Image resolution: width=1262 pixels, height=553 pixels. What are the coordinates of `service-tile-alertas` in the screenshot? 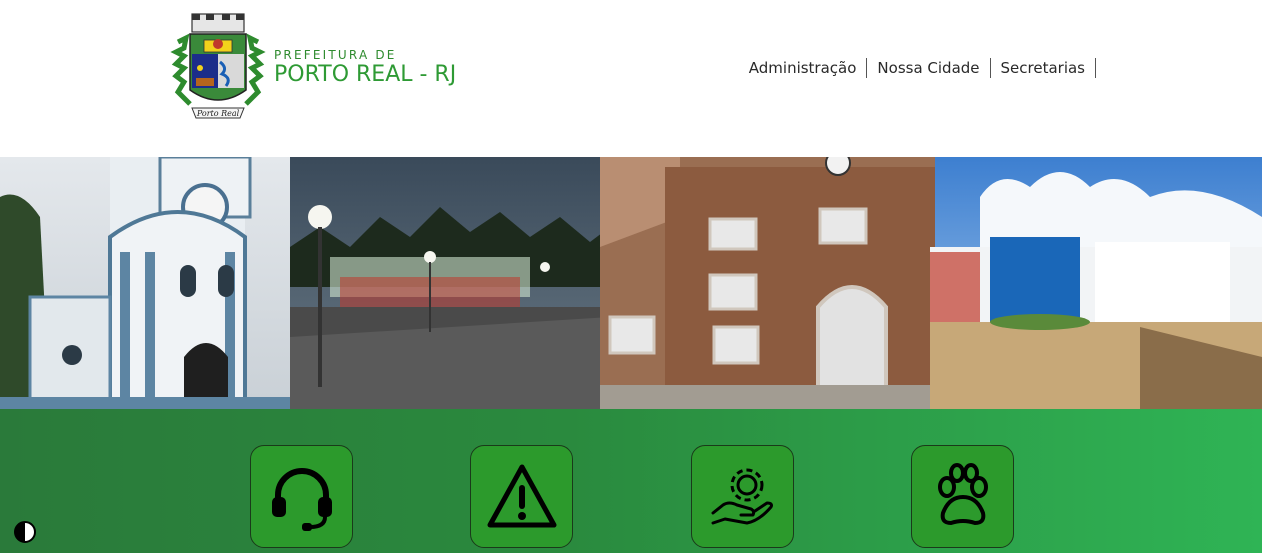 It's located at (521, 496).